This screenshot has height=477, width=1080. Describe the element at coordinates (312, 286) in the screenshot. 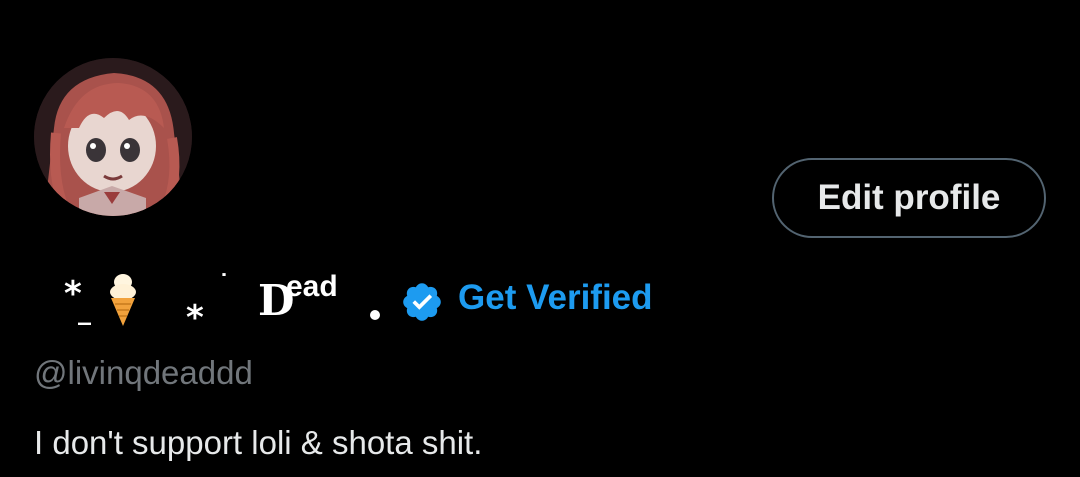

I see `name-text: ead` at that location.